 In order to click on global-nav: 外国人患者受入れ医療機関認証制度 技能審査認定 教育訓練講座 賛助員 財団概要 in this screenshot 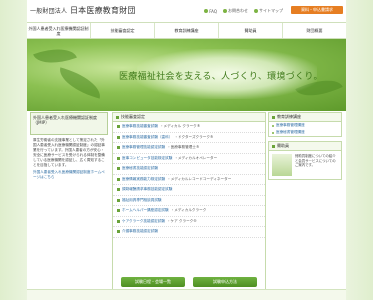, I will do `click(186, 30)`.